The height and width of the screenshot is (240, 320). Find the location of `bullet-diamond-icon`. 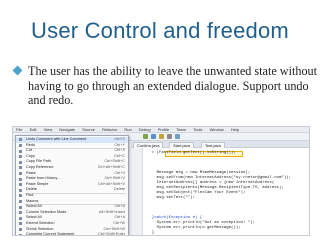

bullet-diamond-icon is located at coordinates (17, 70).